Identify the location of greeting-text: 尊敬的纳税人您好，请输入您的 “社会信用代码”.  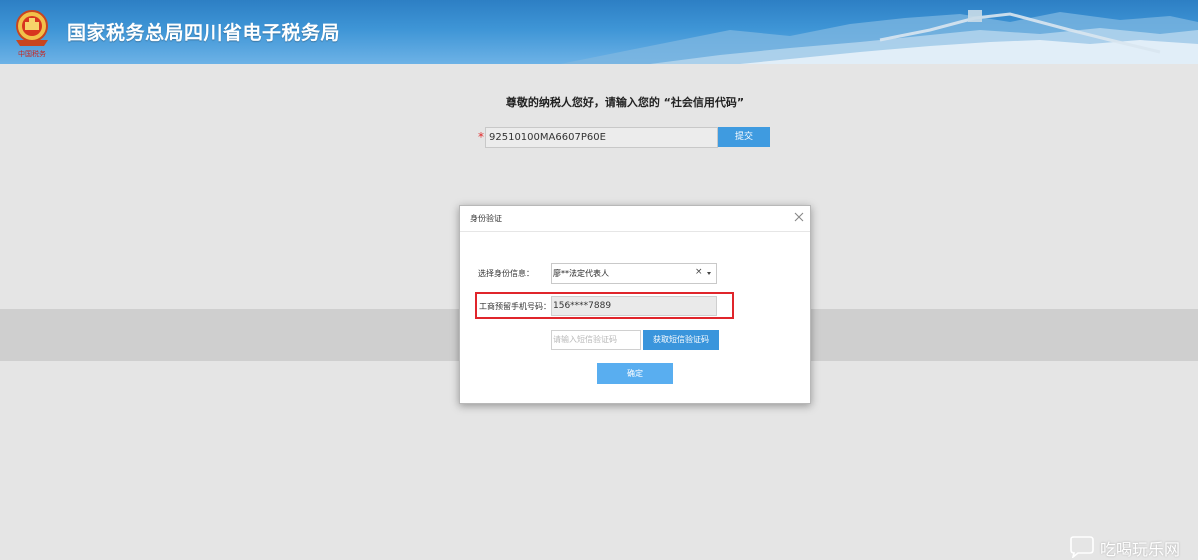
(625, 102).